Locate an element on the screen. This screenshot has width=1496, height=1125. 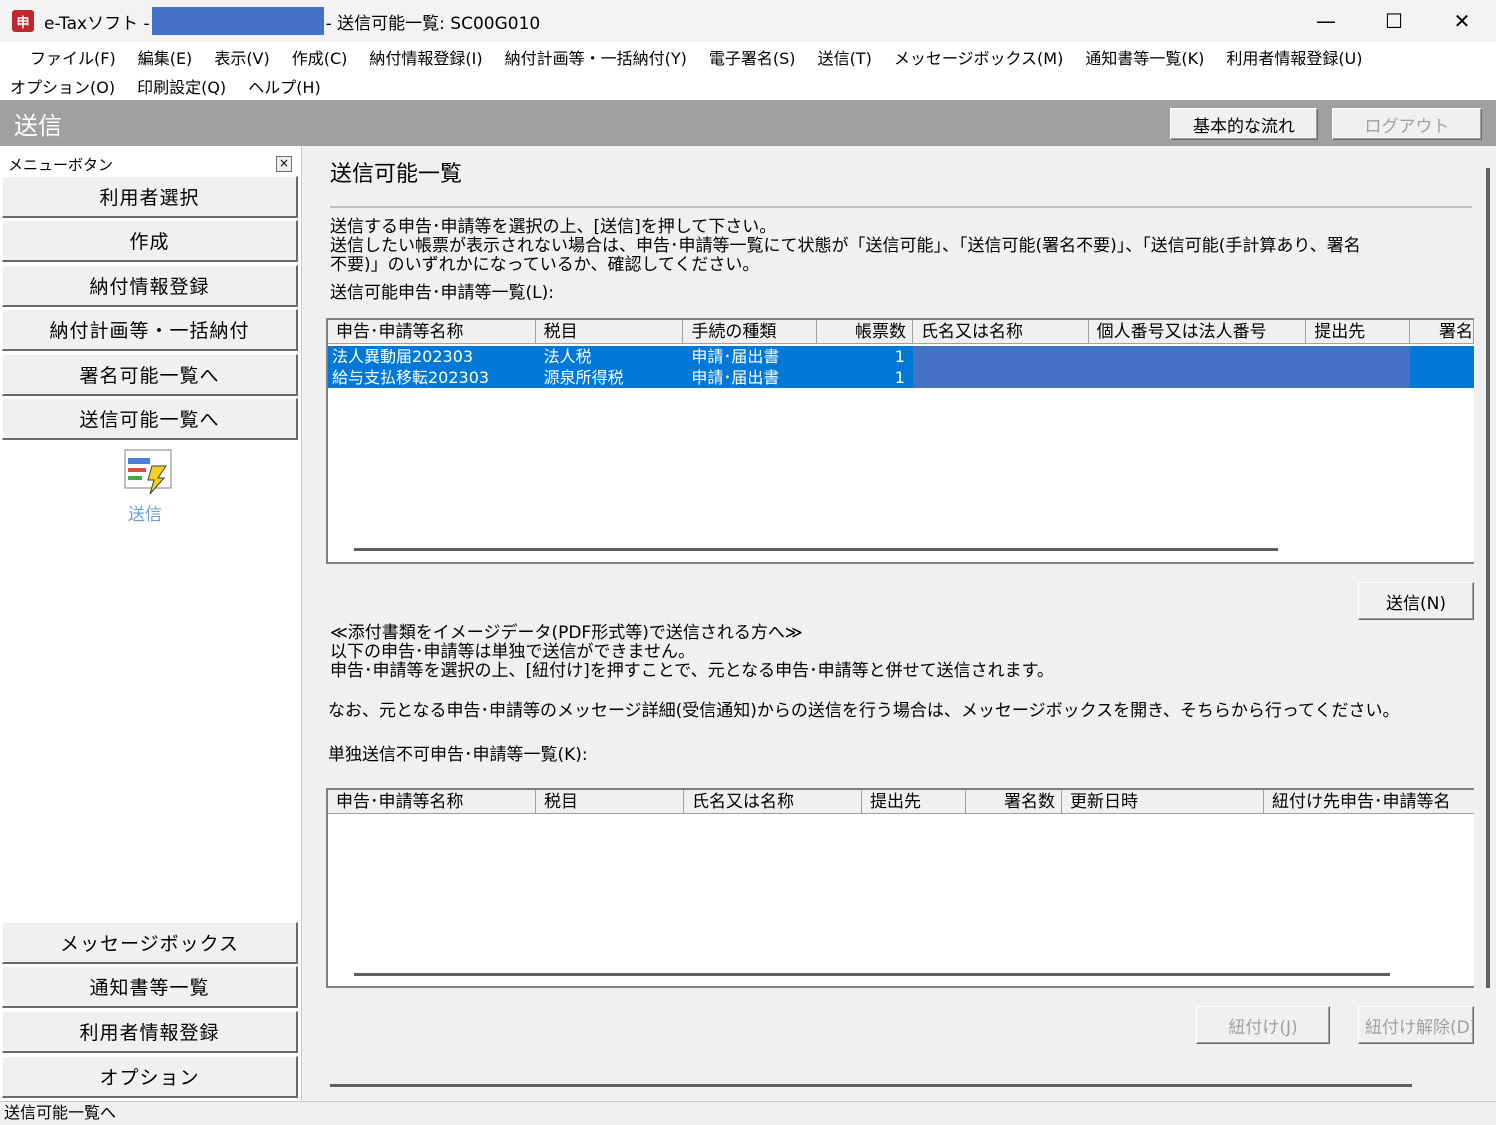
minimize-button: — is located at coordinates (1326, 21).